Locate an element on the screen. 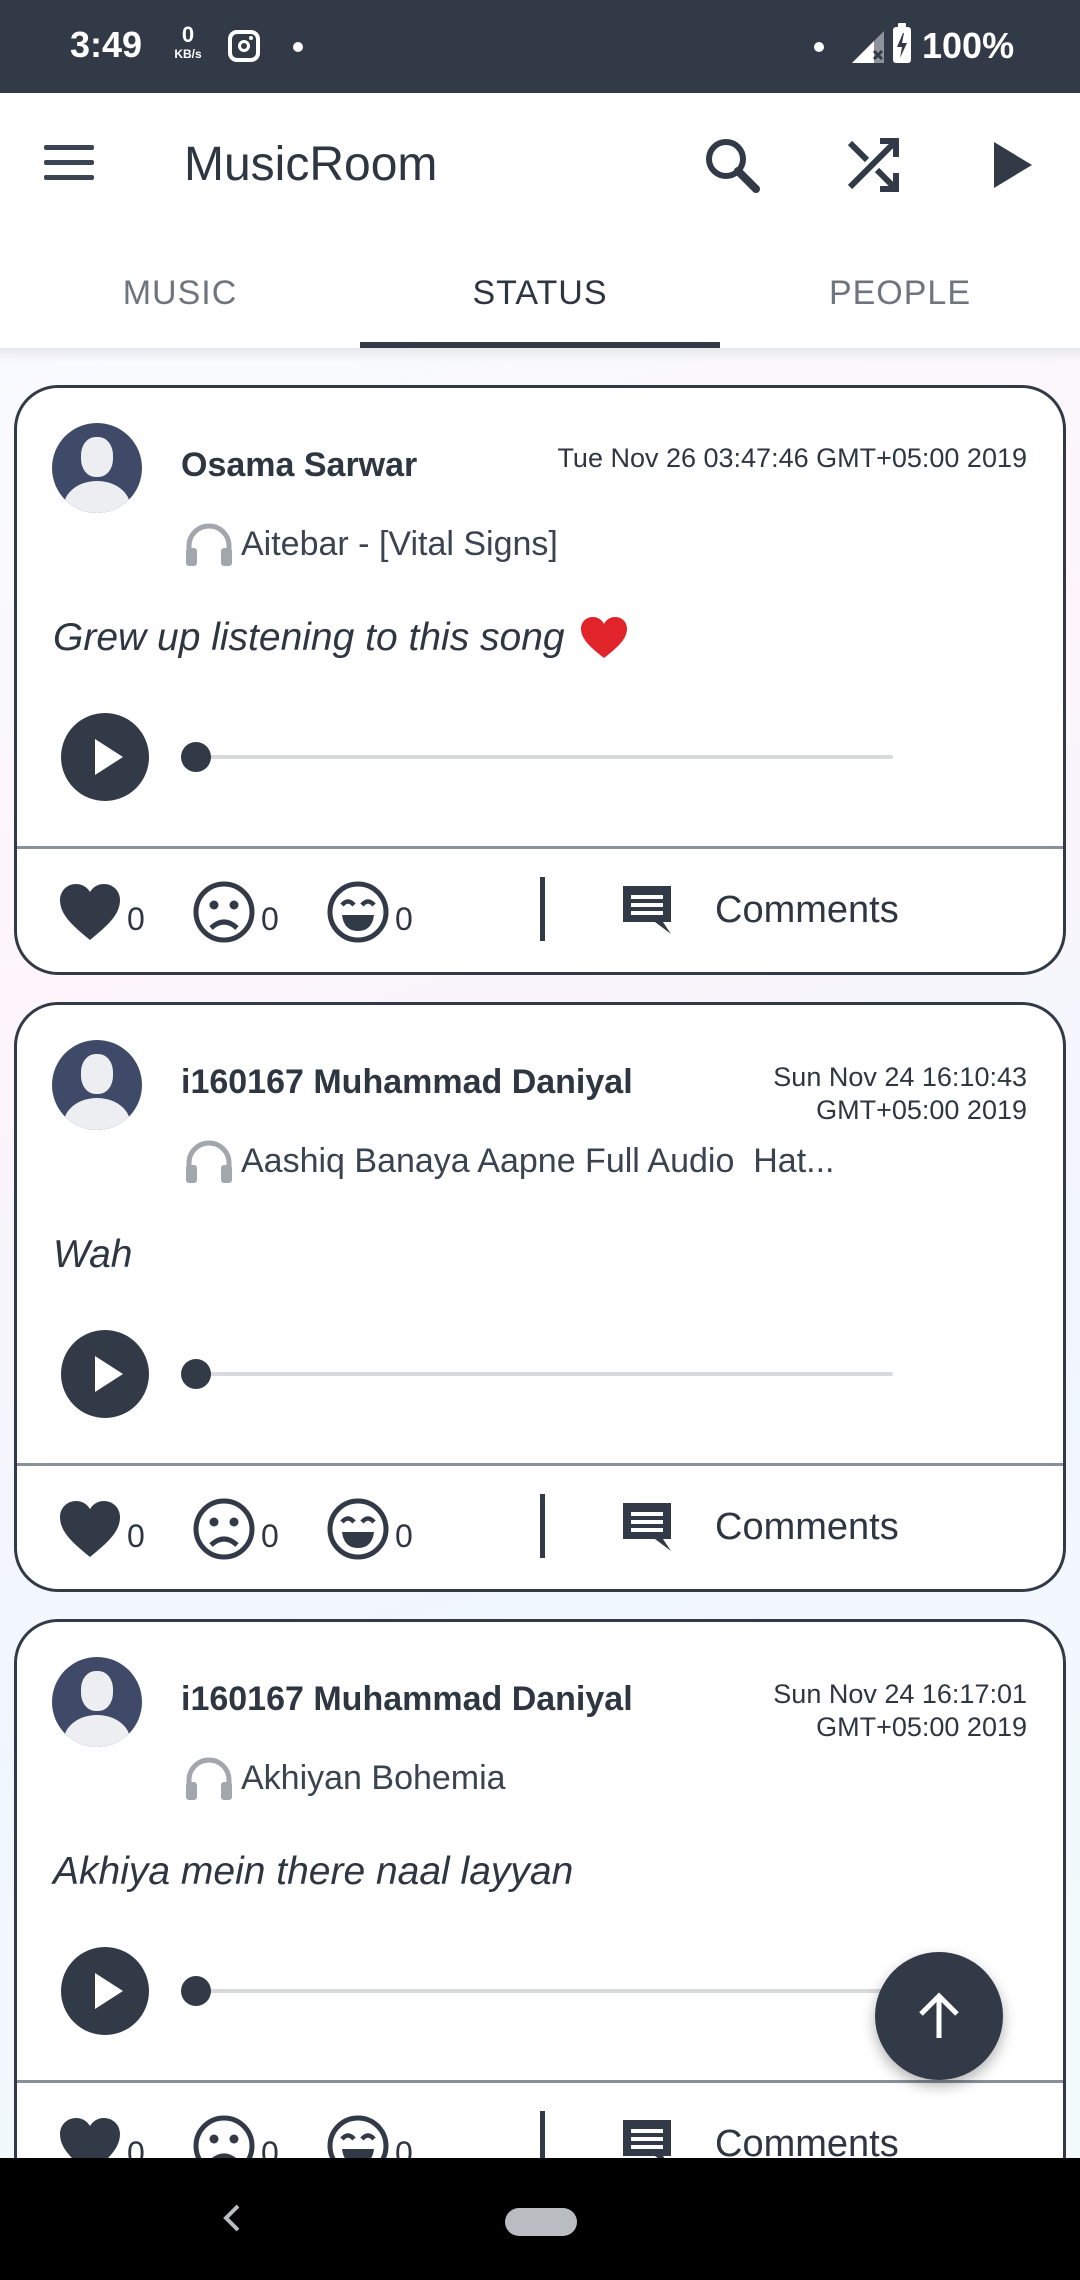 Image resolution: width=1080 pixels, height=2280 pixels. tab-bar: MUSIC STATUS PEOPLE is located at coordinates (540, 293).